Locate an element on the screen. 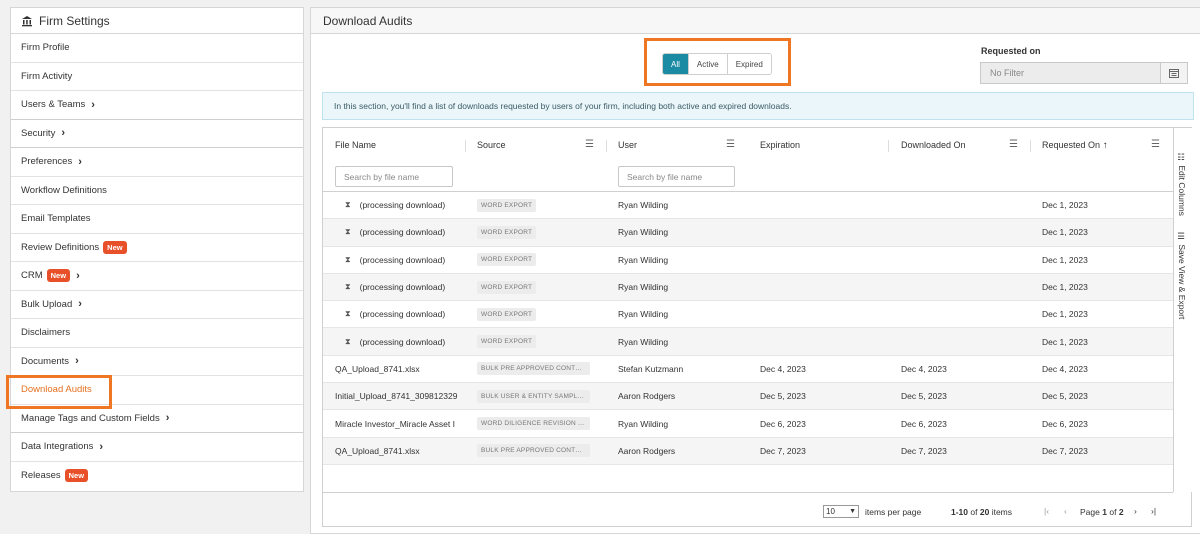  prev-page-icon: ‹ is located at coordinates (1065, 511).